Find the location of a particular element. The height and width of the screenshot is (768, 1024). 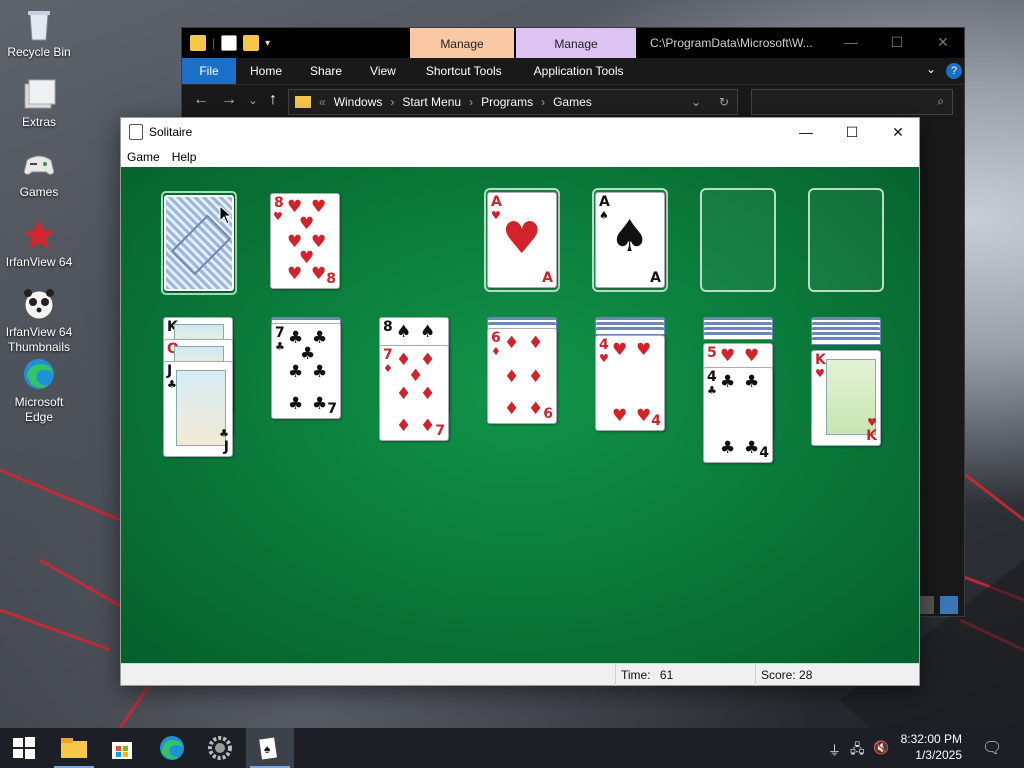

network-icon: 🖧 is located at coordinates (857, 751).